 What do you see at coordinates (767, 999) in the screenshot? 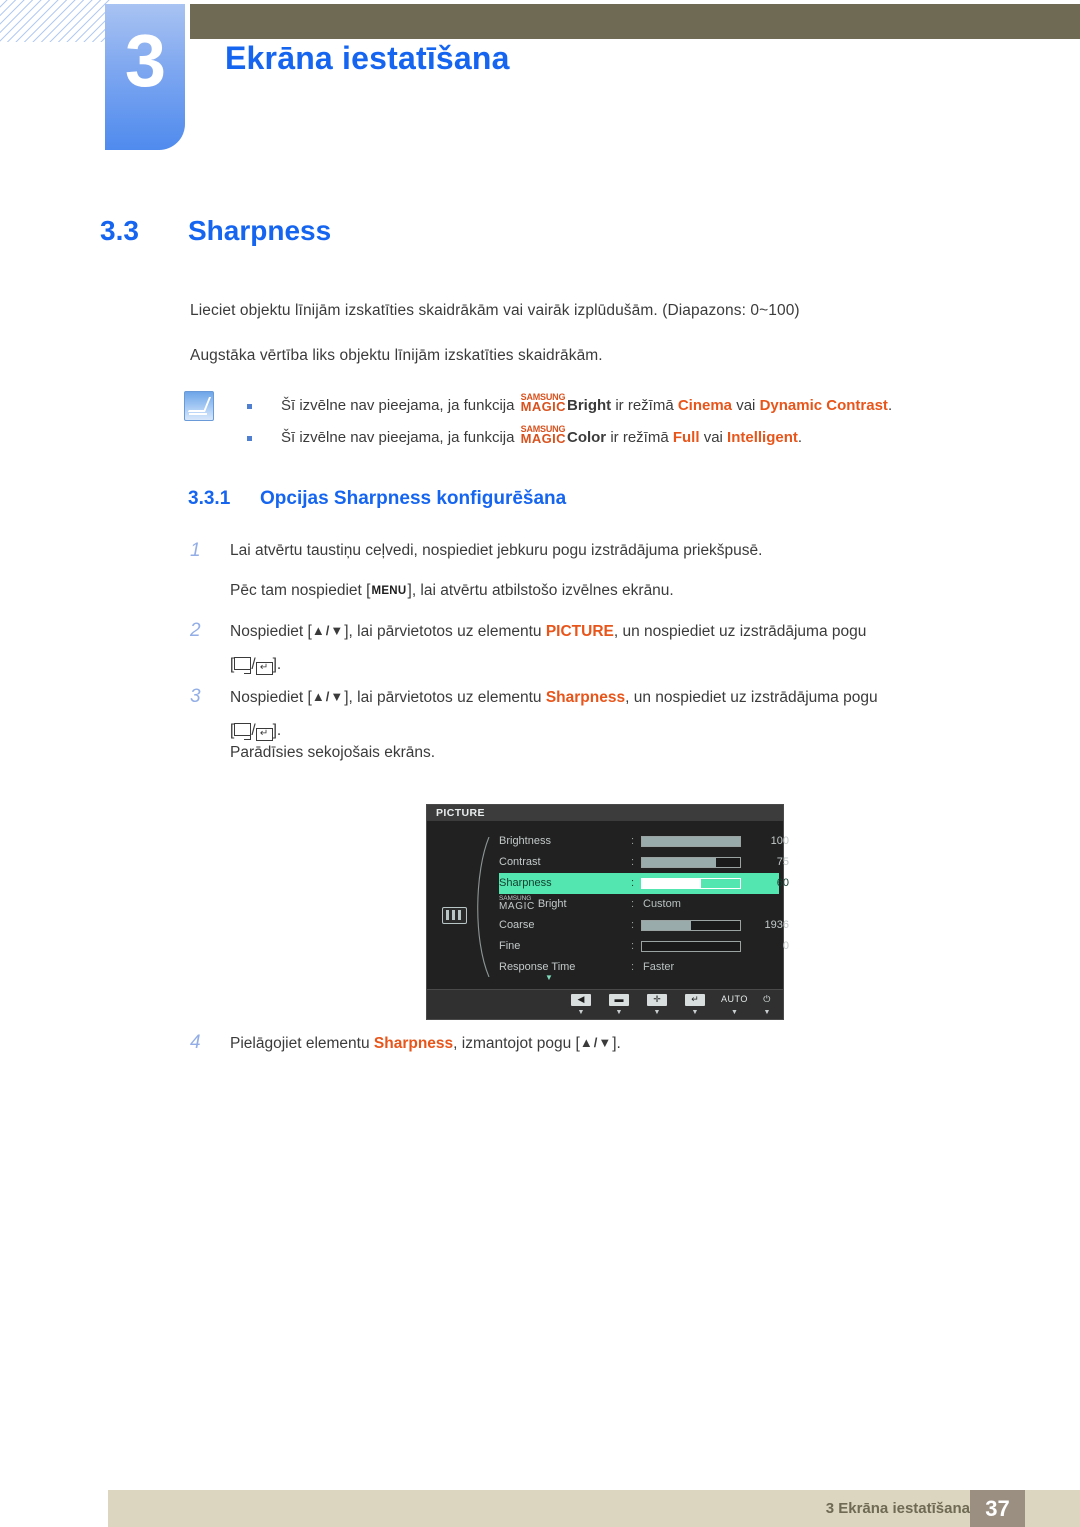
I see `power-icon: ⏻` at bounding box center [767, 999].